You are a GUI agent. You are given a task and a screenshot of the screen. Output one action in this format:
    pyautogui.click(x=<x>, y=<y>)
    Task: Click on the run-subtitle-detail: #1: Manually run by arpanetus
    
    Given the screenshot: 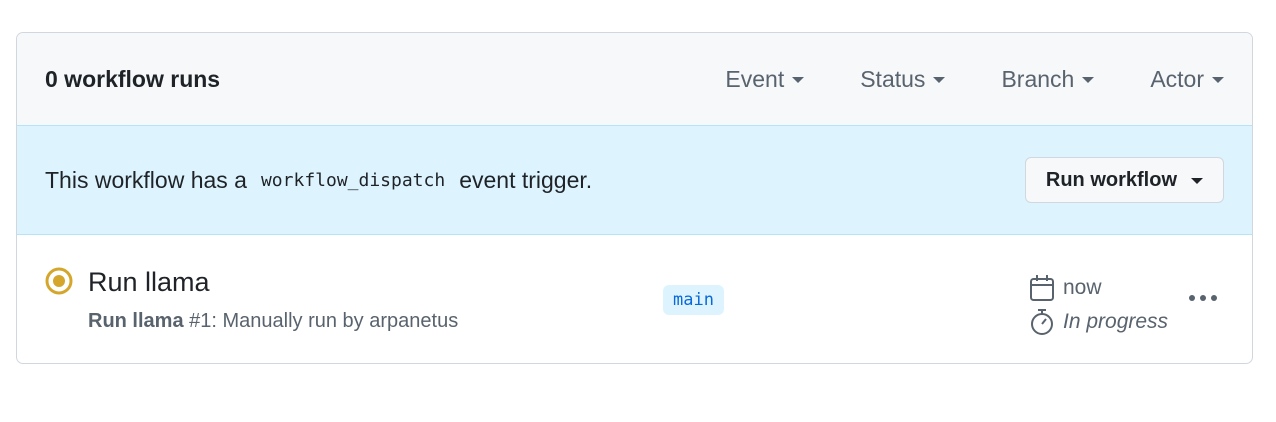 What is the action you would take?
    pyautogui.click(x=324, y=321)
    